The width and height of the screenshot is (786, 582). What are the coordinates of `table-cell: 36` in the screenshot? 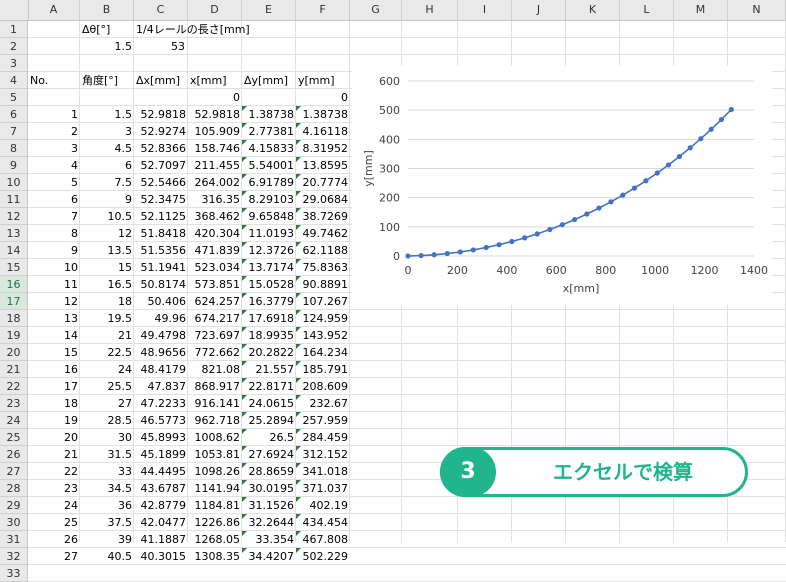 It's located at (107, 505).